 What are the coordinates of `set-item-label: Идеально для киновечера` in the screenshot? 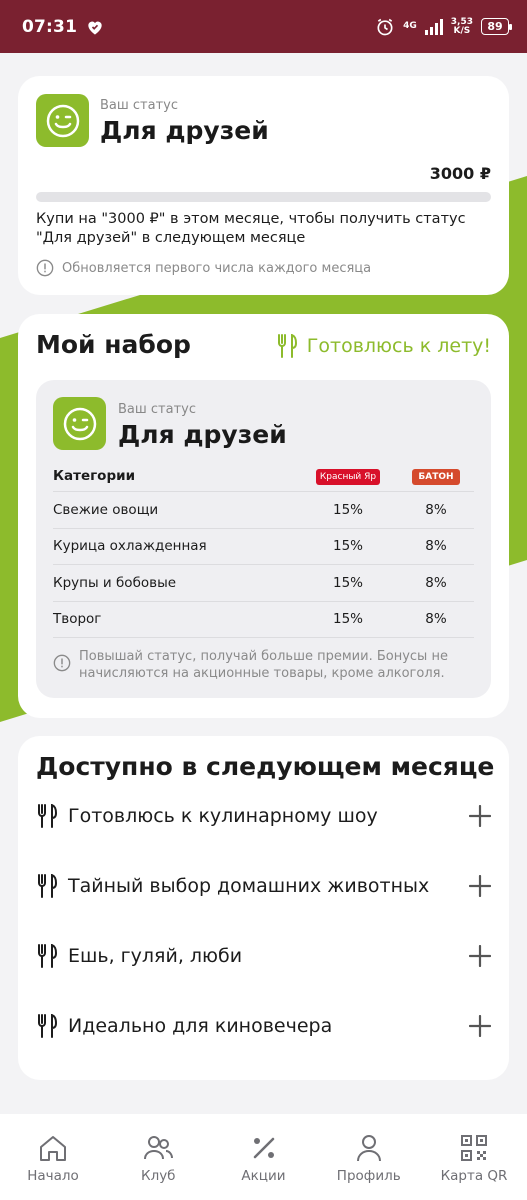 It's located at (200, 1026).